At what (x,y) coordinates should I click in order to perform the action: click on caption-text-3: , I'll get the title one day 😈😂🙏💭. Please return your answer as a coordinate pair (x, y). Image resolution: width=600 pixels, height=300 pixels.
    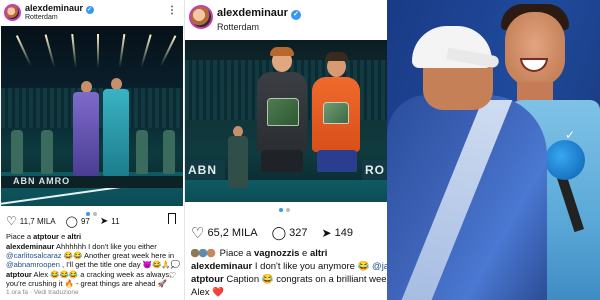
    Looking at the image, I should click on (121, 264).